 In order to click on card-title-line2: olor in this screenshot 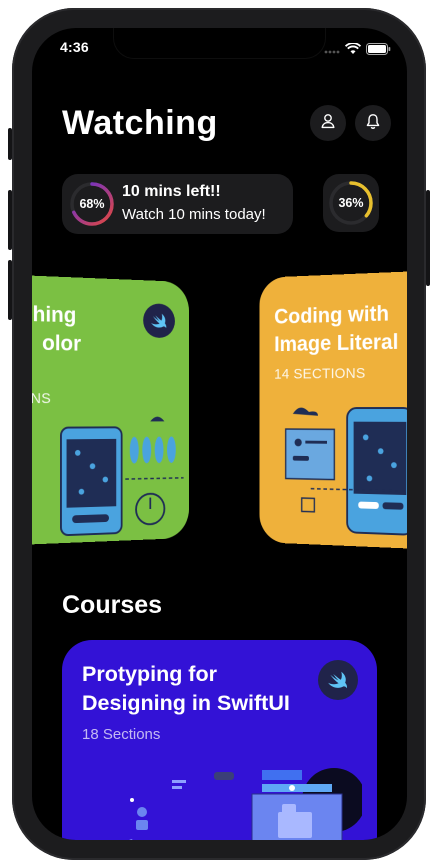, I will do `click(62, 343)`.